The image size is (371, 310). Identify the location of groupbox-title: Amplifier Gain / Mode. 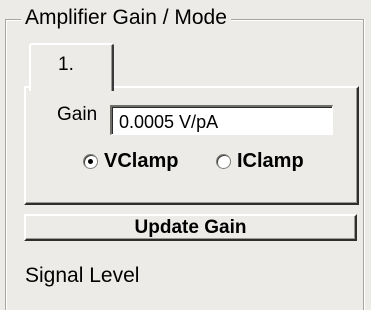
(126, 18).